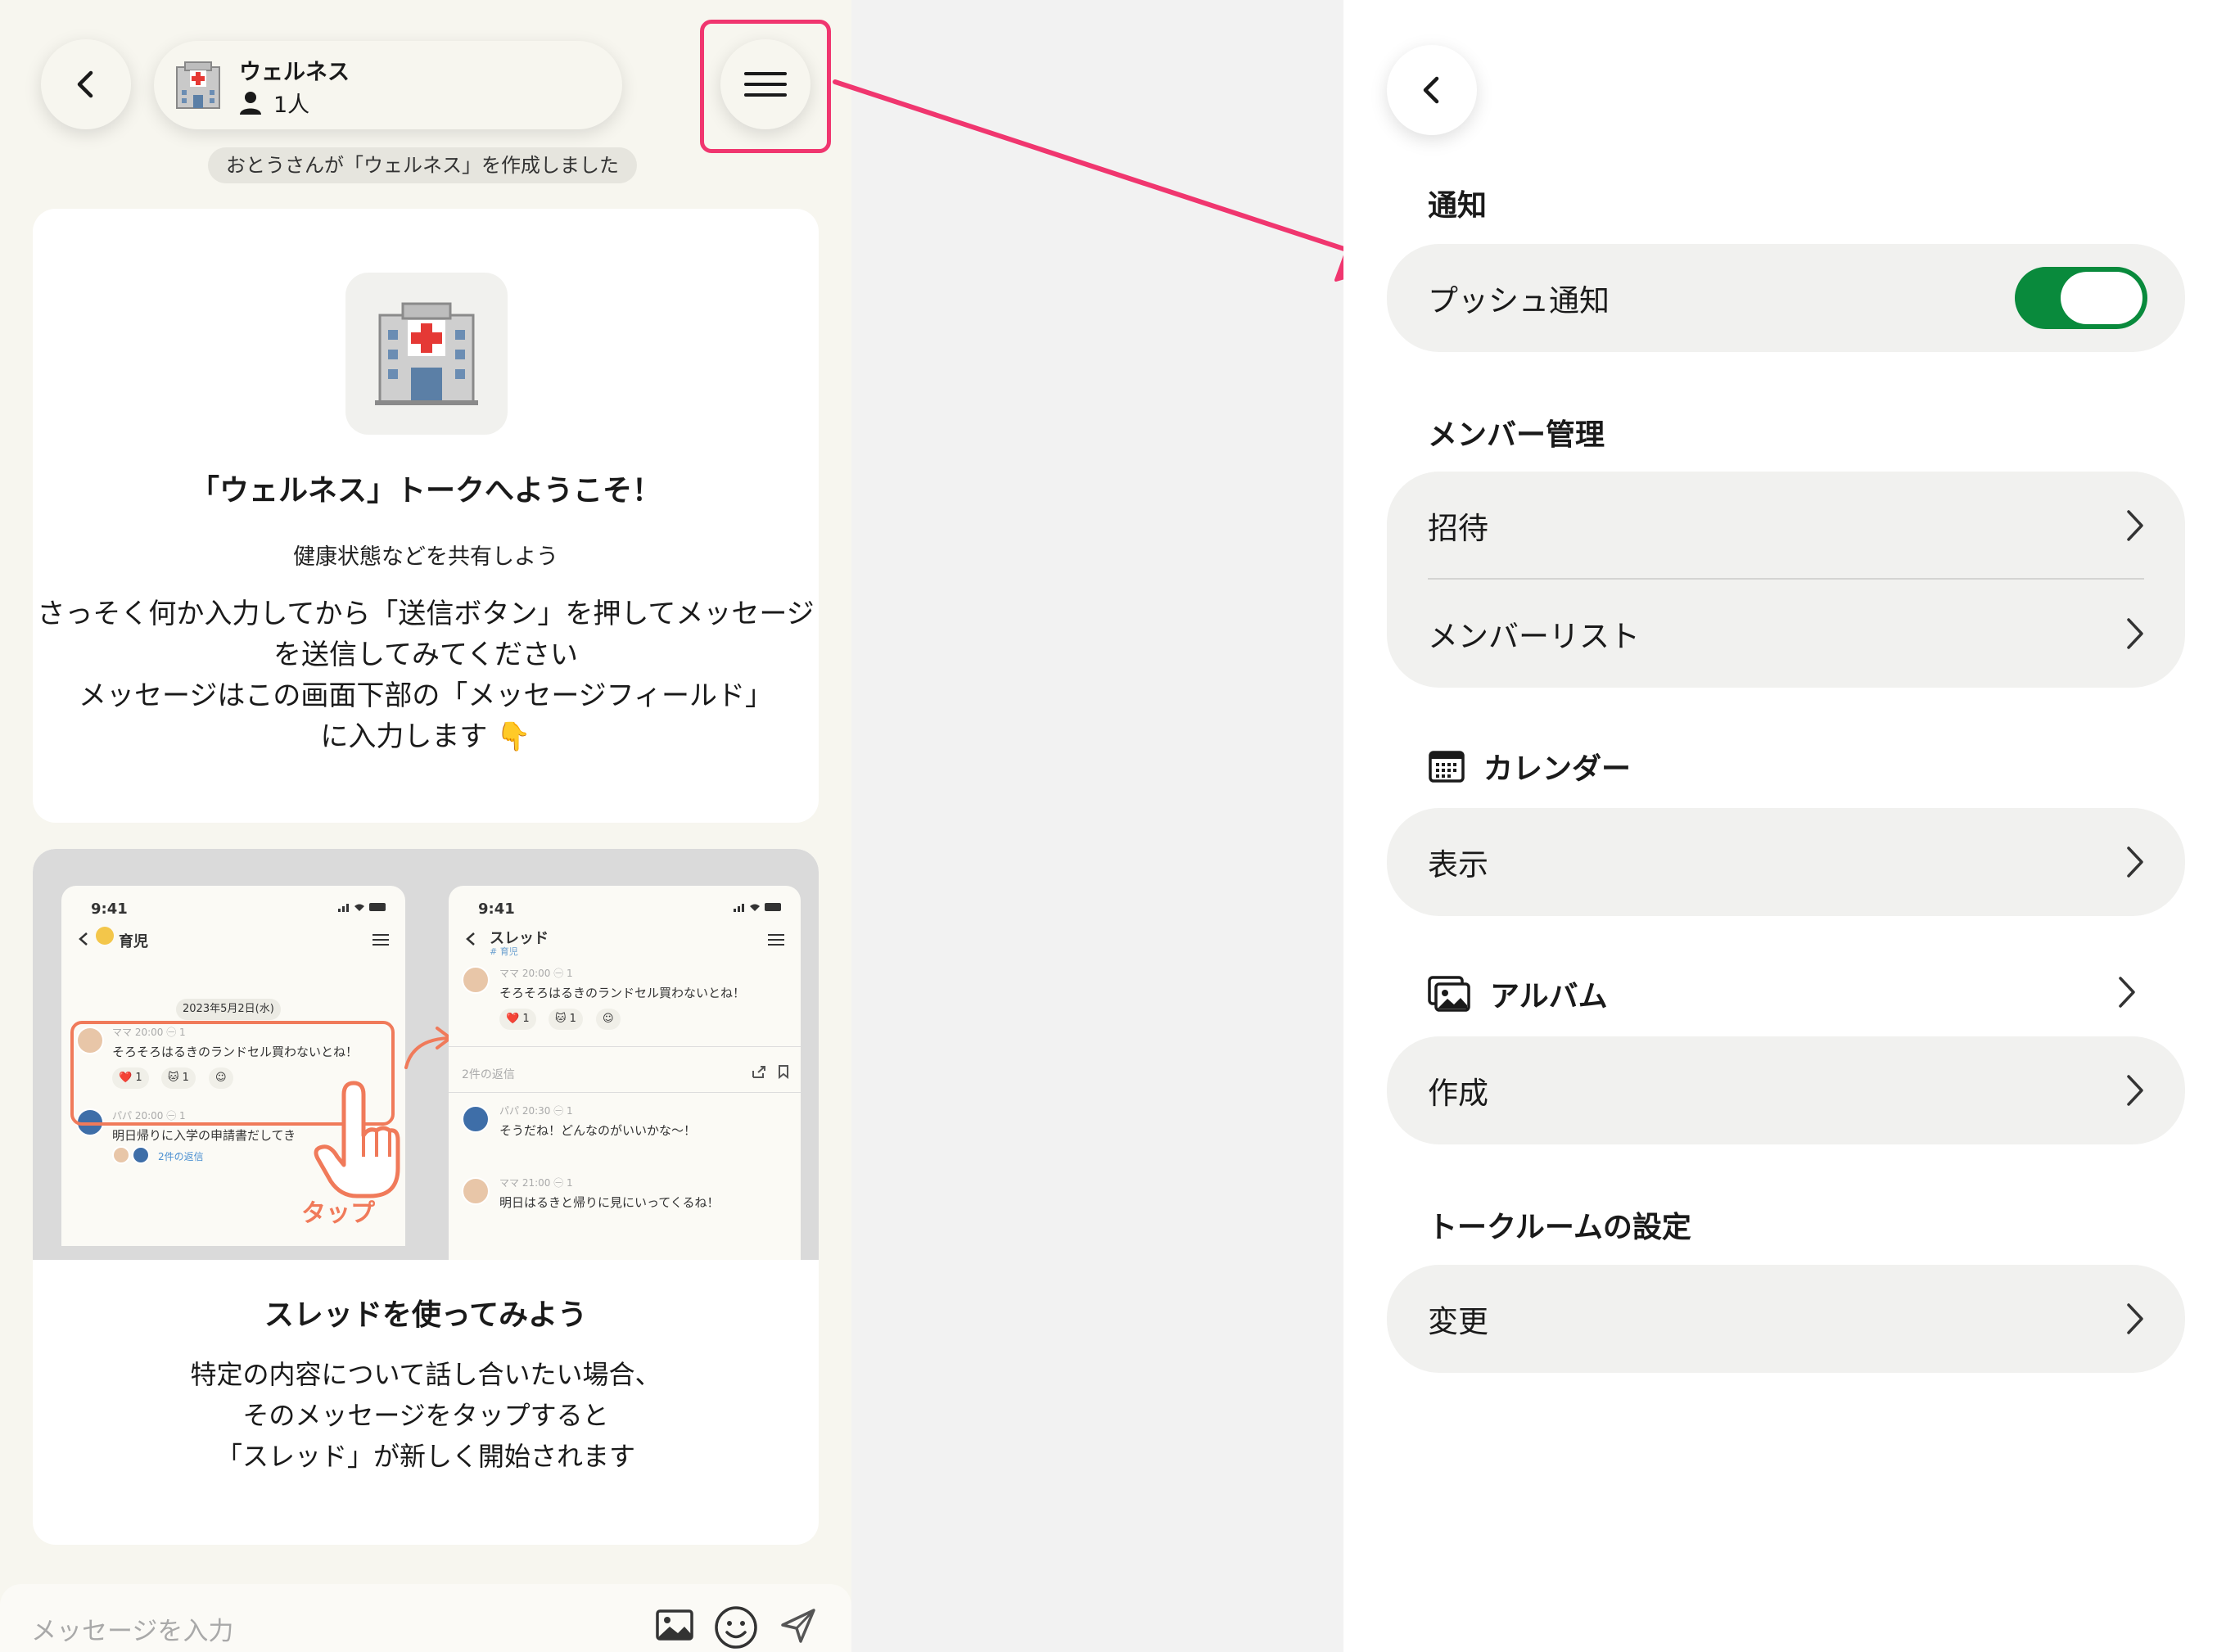 This screenshot has height=1652, width=2226. What do you see at coordinates (765, 84) in the screenshot?
I see `menu-button` at bounding box center [765, 84].